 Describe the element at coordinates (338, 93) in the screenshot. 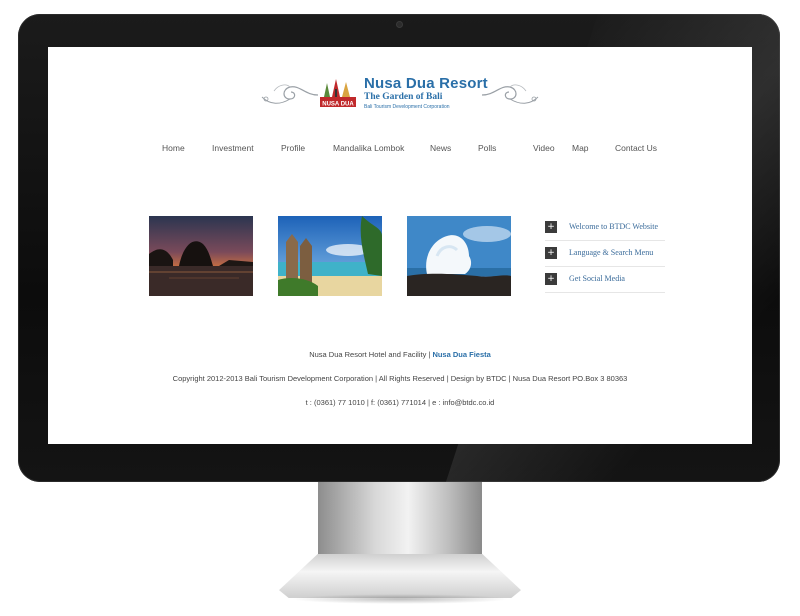

I see `nusa-dua-emblem-icon: NUSA DUA` at that location.